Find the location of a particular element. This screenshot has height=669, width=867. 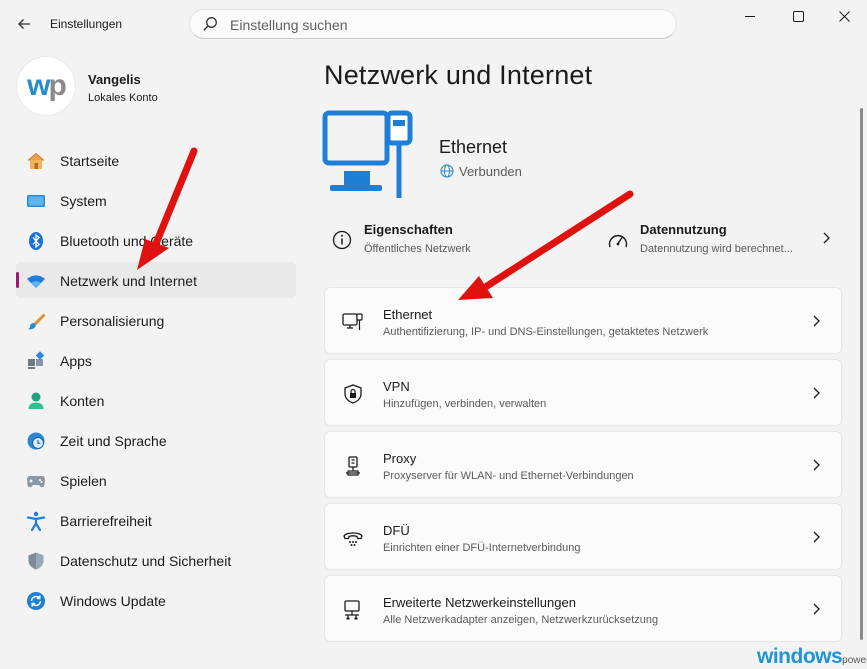

minimize-icon is located at coordinates (750, 16).